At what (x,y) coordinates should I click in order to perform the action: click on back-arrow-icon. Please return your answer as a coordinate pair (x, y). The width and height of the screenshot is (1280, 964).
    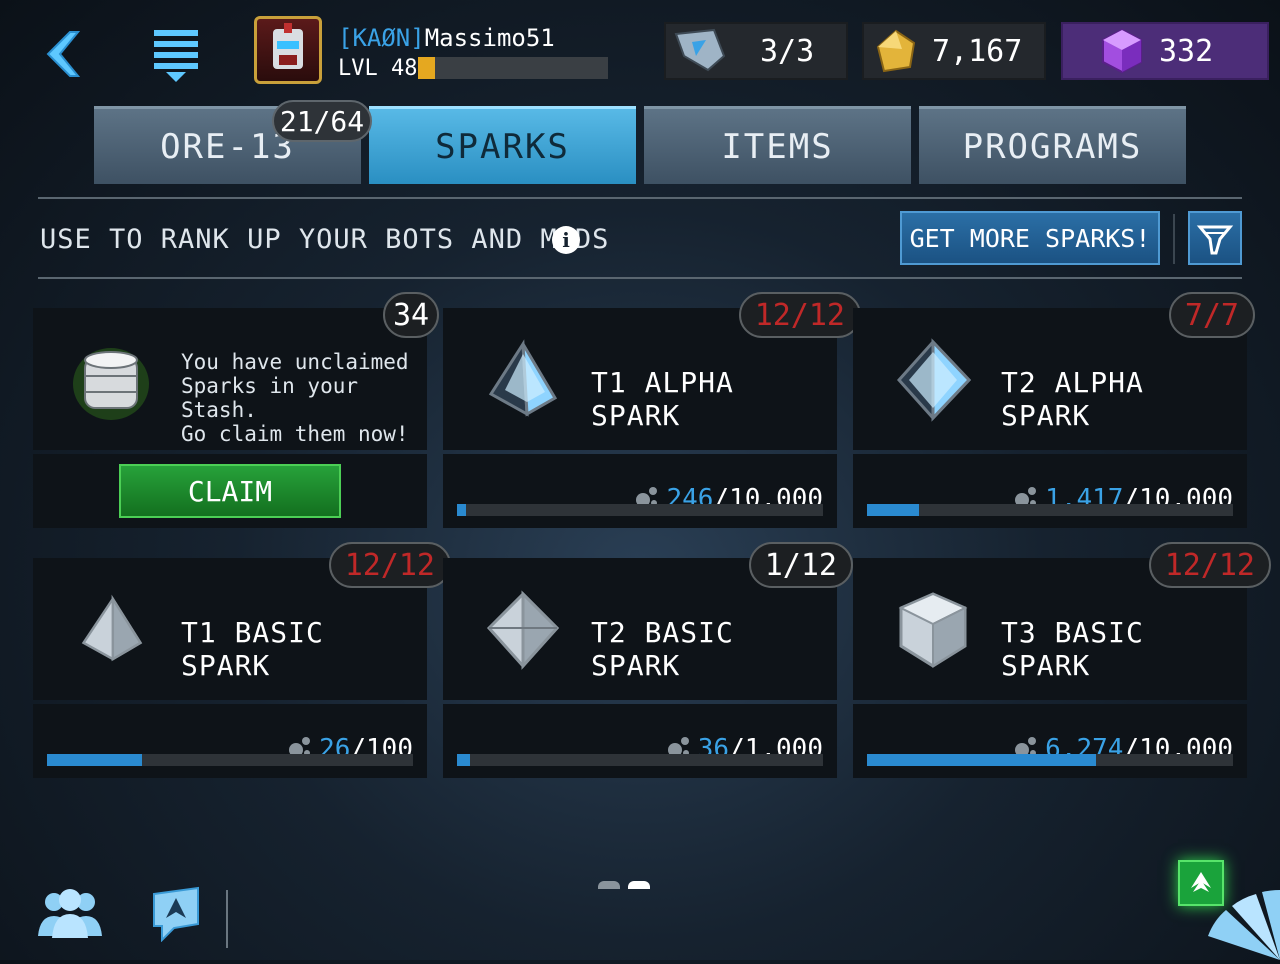
    Looking at the image, I should click on (63, 54).